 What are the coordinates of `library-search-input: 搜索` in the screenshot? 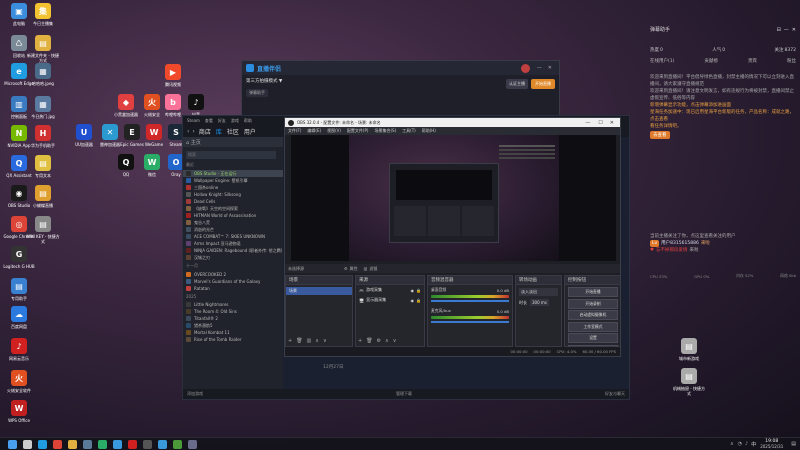 It's located at (231, 155).